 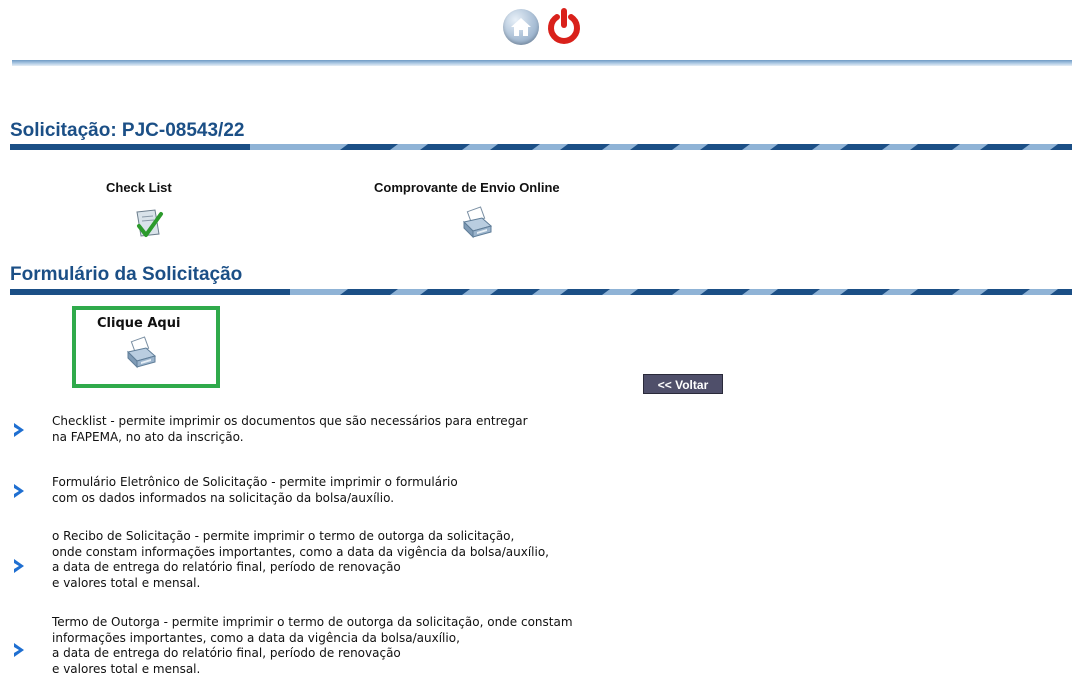 I want to click on header-divider, so click(x=542, y=63).